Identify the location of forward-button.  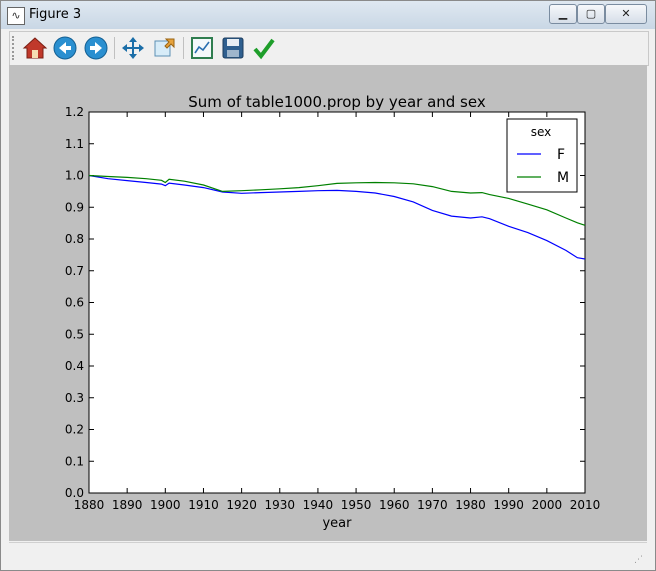
(96, 48).